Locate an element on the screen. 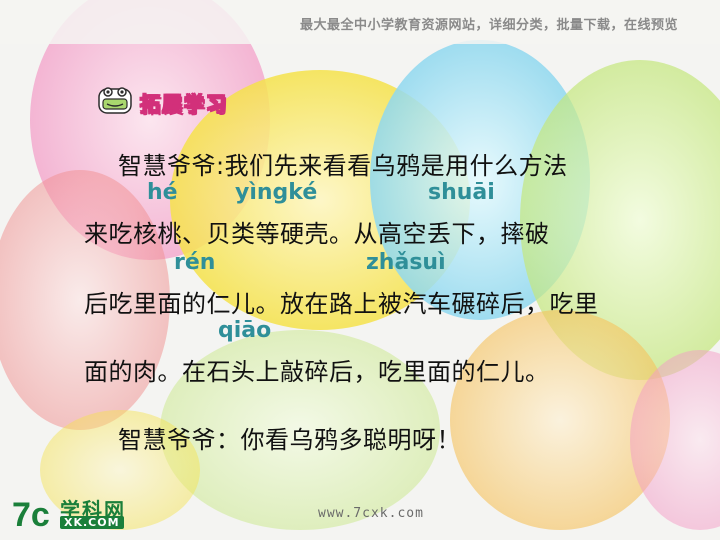 The image size is (720, 540). pinyin-qiao: qiāo is located at coordinates (245, 330).